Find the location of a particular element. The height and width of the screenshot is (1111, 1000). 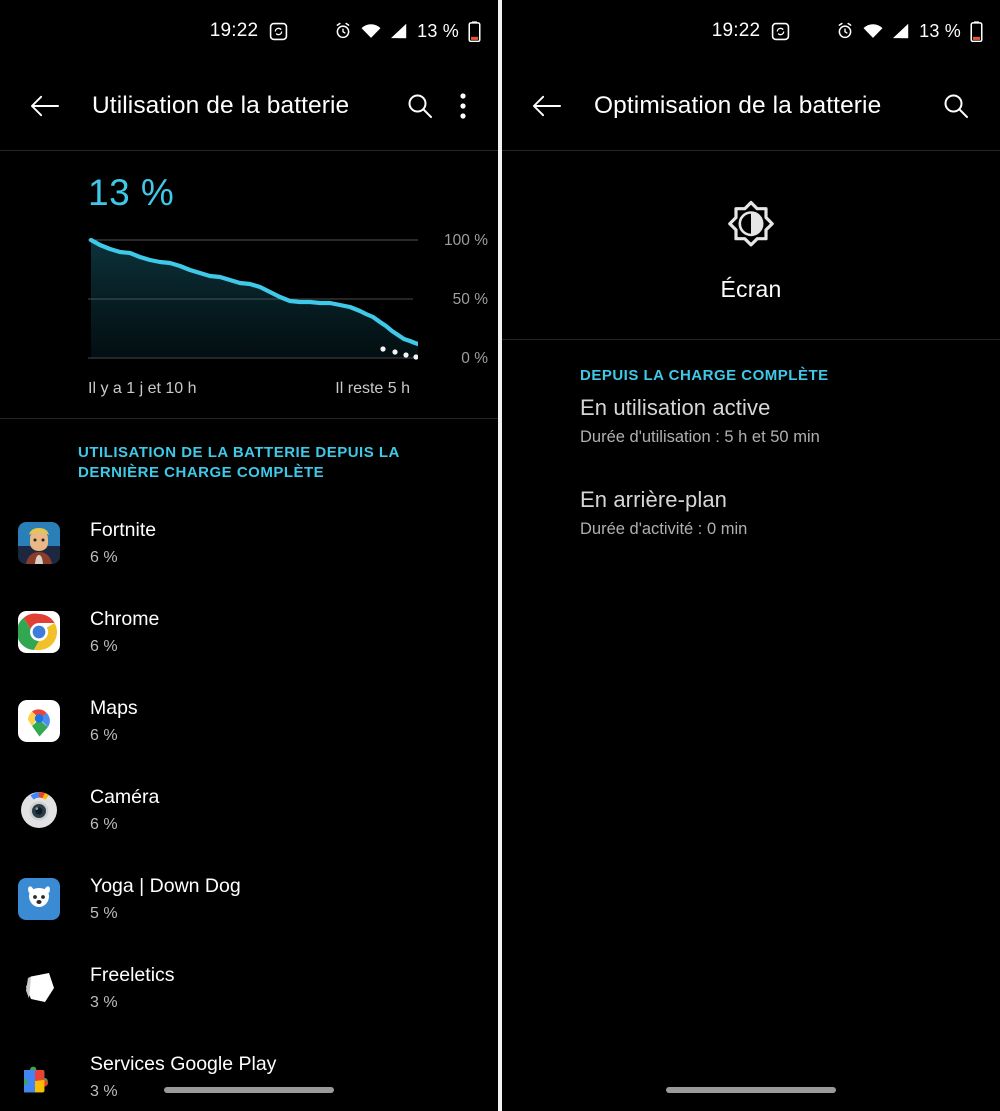

brightness-screen-icon is located at coordinates (751, 224).